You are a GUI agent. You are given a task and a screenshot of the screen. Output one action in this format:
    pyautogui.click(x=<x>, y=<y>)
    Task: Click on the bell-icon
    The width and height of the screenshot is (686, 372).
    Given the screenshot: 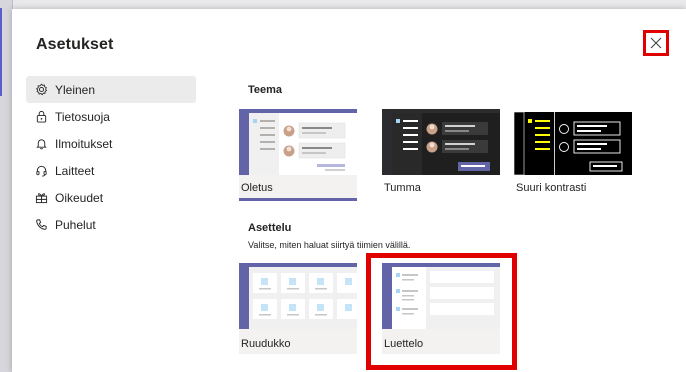 What is the action you would take?
    pyautogui.click(x=41, y=144)
    